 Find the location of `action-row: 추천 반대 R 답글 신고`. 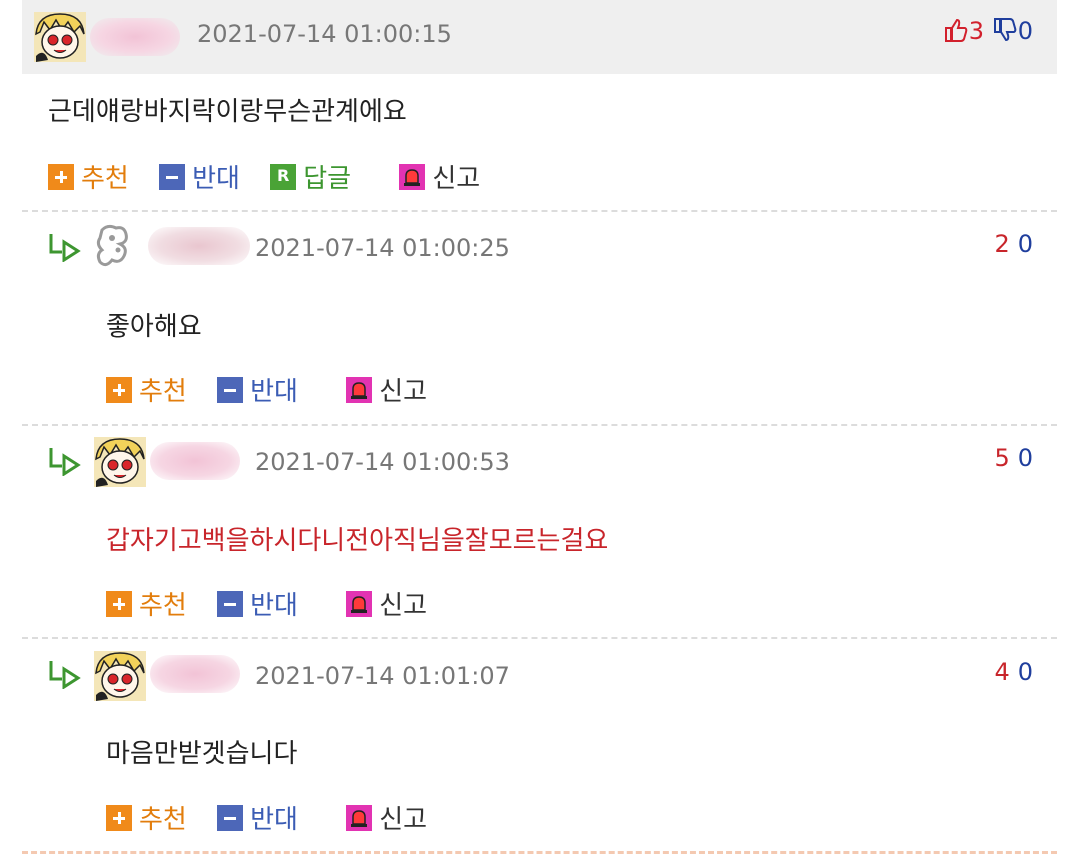

action-row: 추천 반대 R 답글 신고 is located at coordinates (275, 176).